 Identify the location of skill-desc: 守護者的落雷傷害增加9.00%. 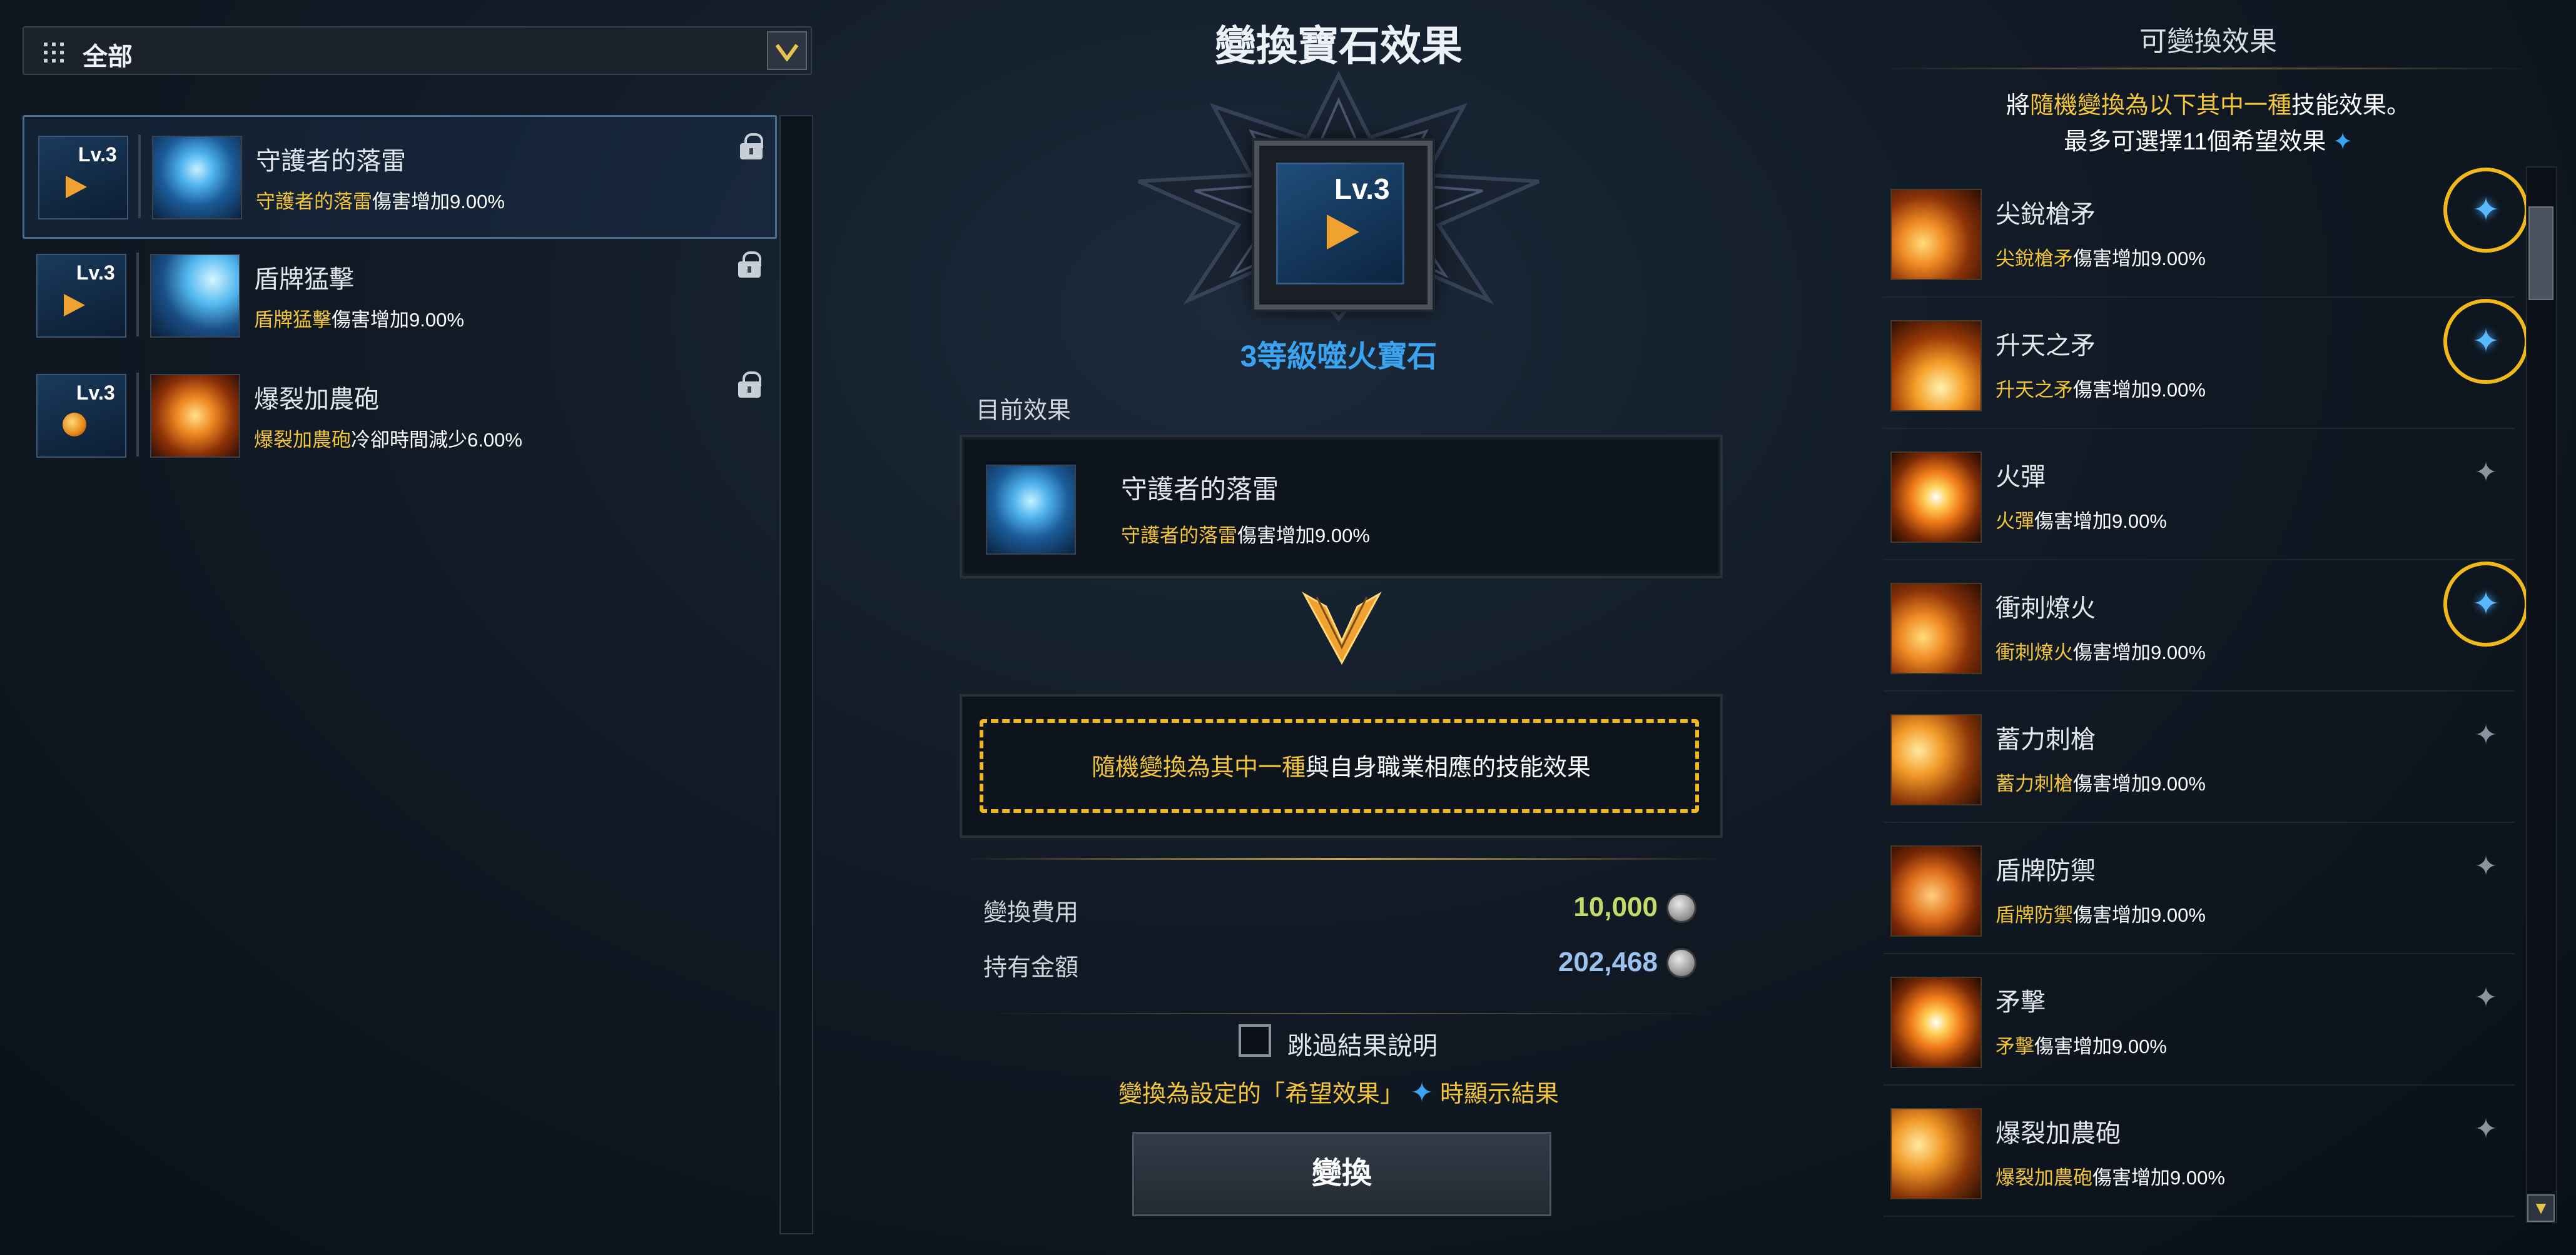
(381, 200).